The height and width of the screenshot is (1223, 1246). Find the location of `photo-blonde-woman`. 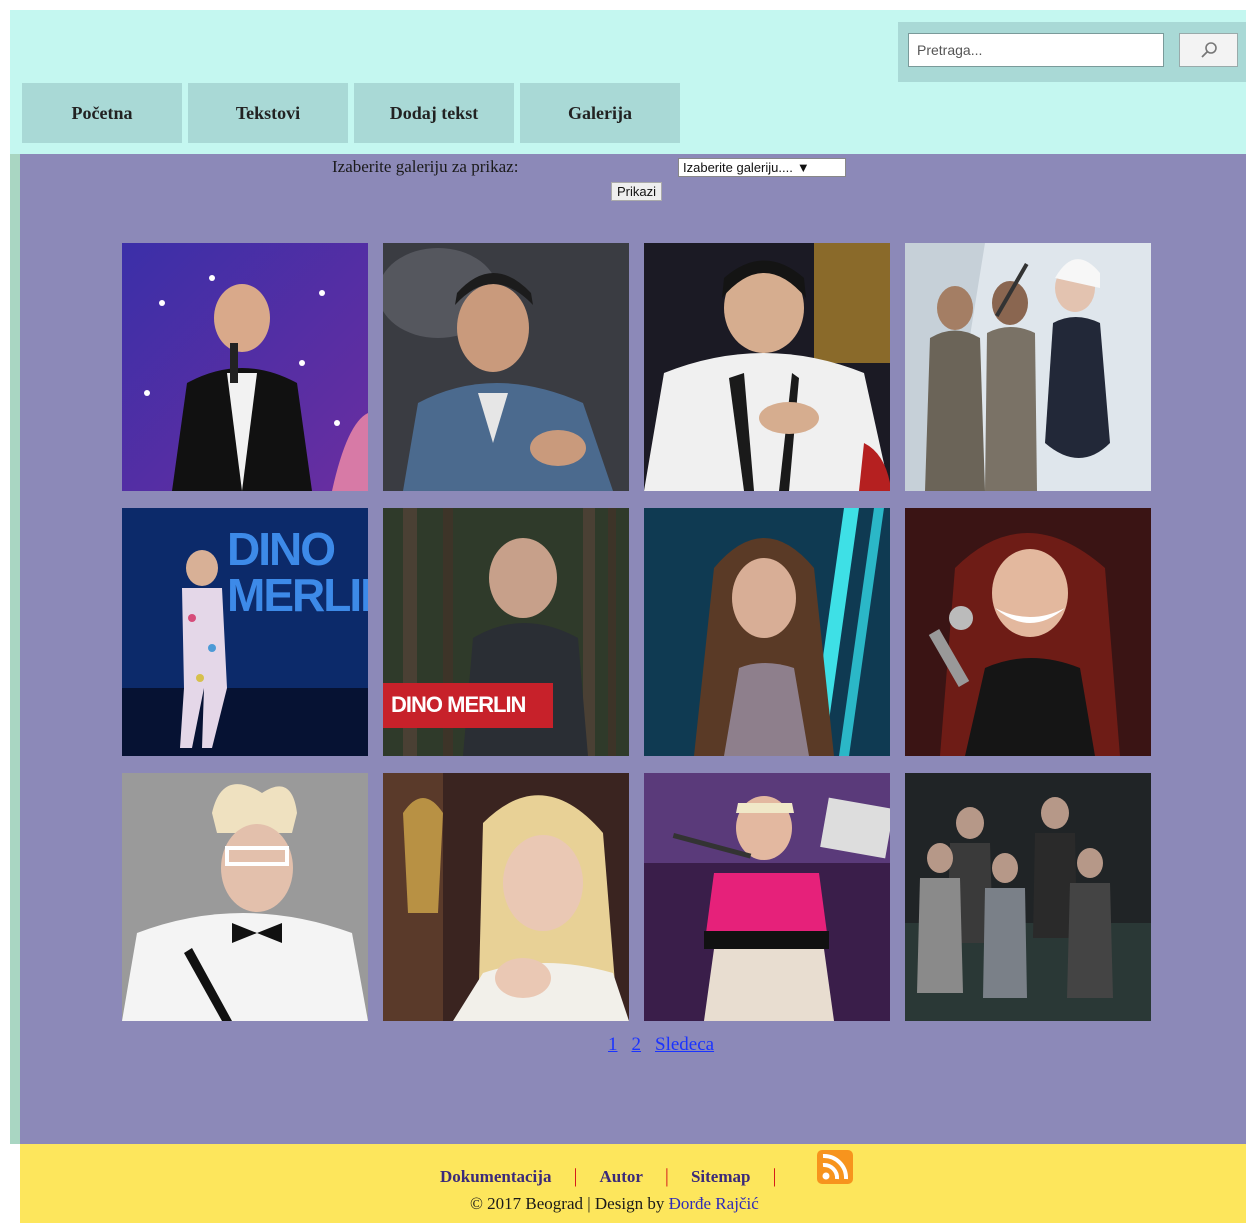

photo-blonde-woman is located at coordinates (506, 897).